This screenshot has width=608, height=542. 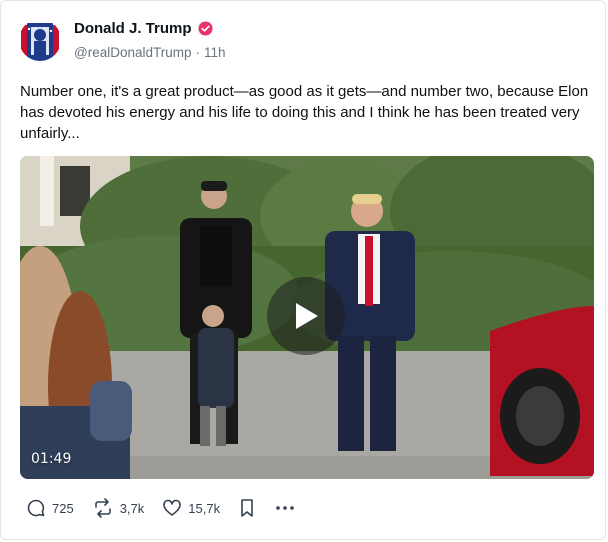 What do you see at coordinates (215, 52) in the screenshot?
I see `post-time: 11h` at bounding box center [215, 52].